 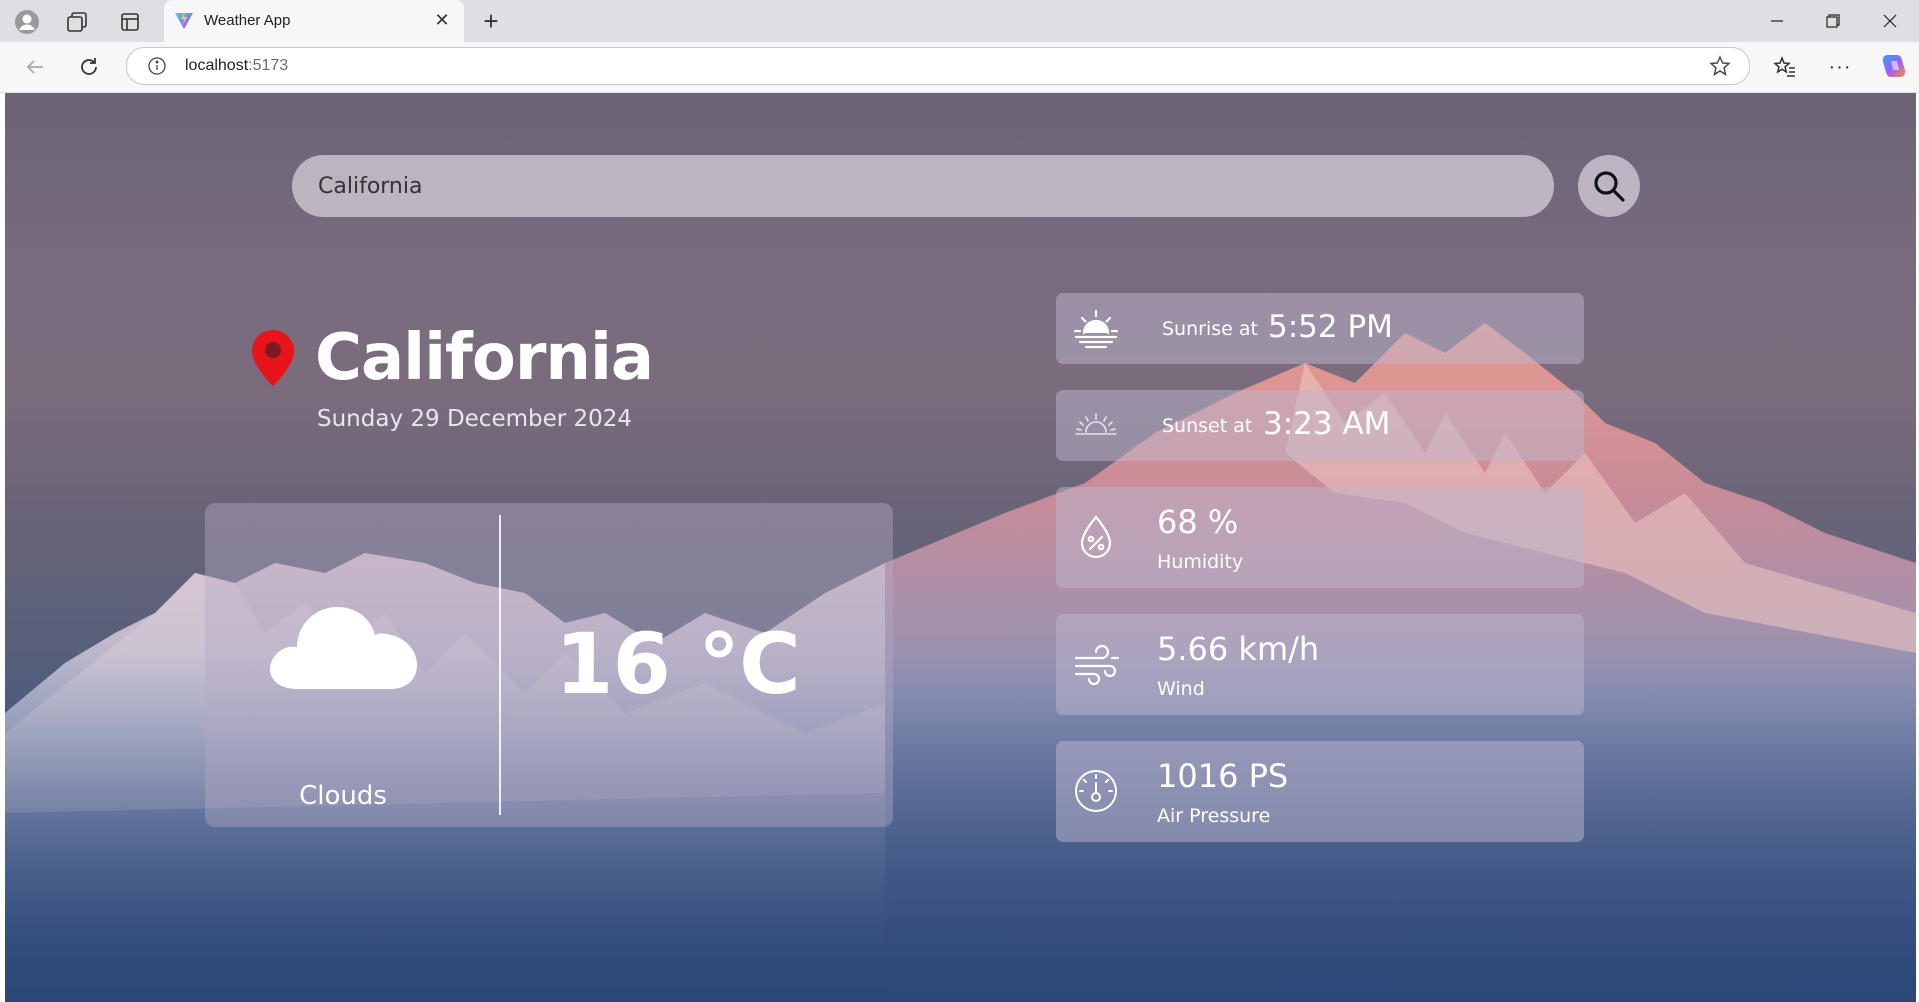 I want to click on close-window-icon, so click(x=1890, y=21).